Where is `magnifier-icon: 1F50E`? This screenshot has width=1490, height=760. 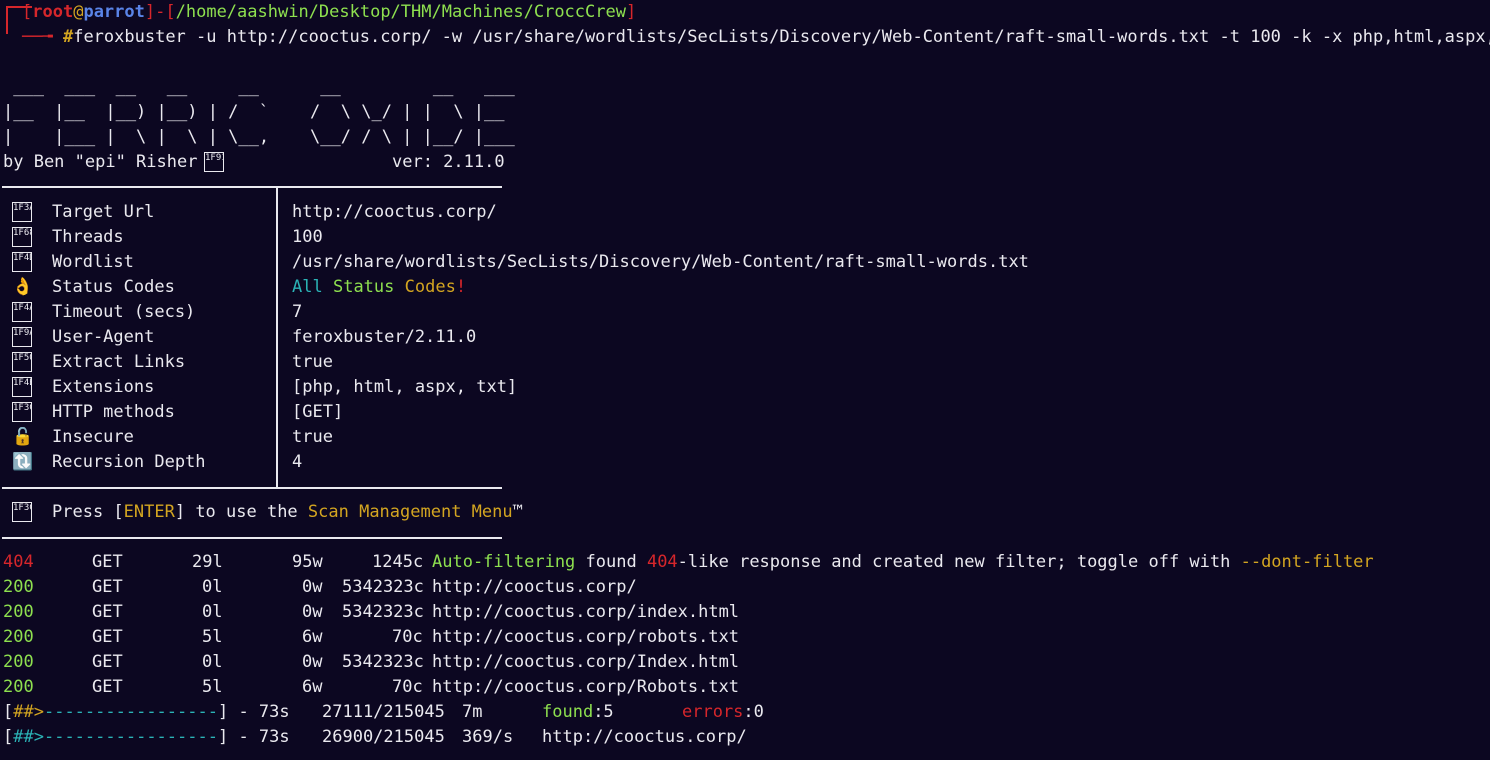
magnifier-icon: 1F50E is located at coordinates (22, 362).